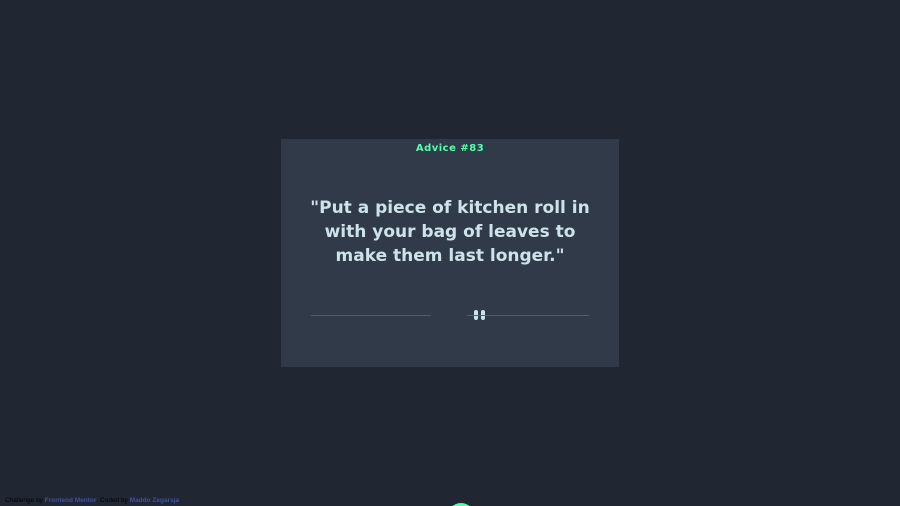  I want to click on divider, so click(450, 315).